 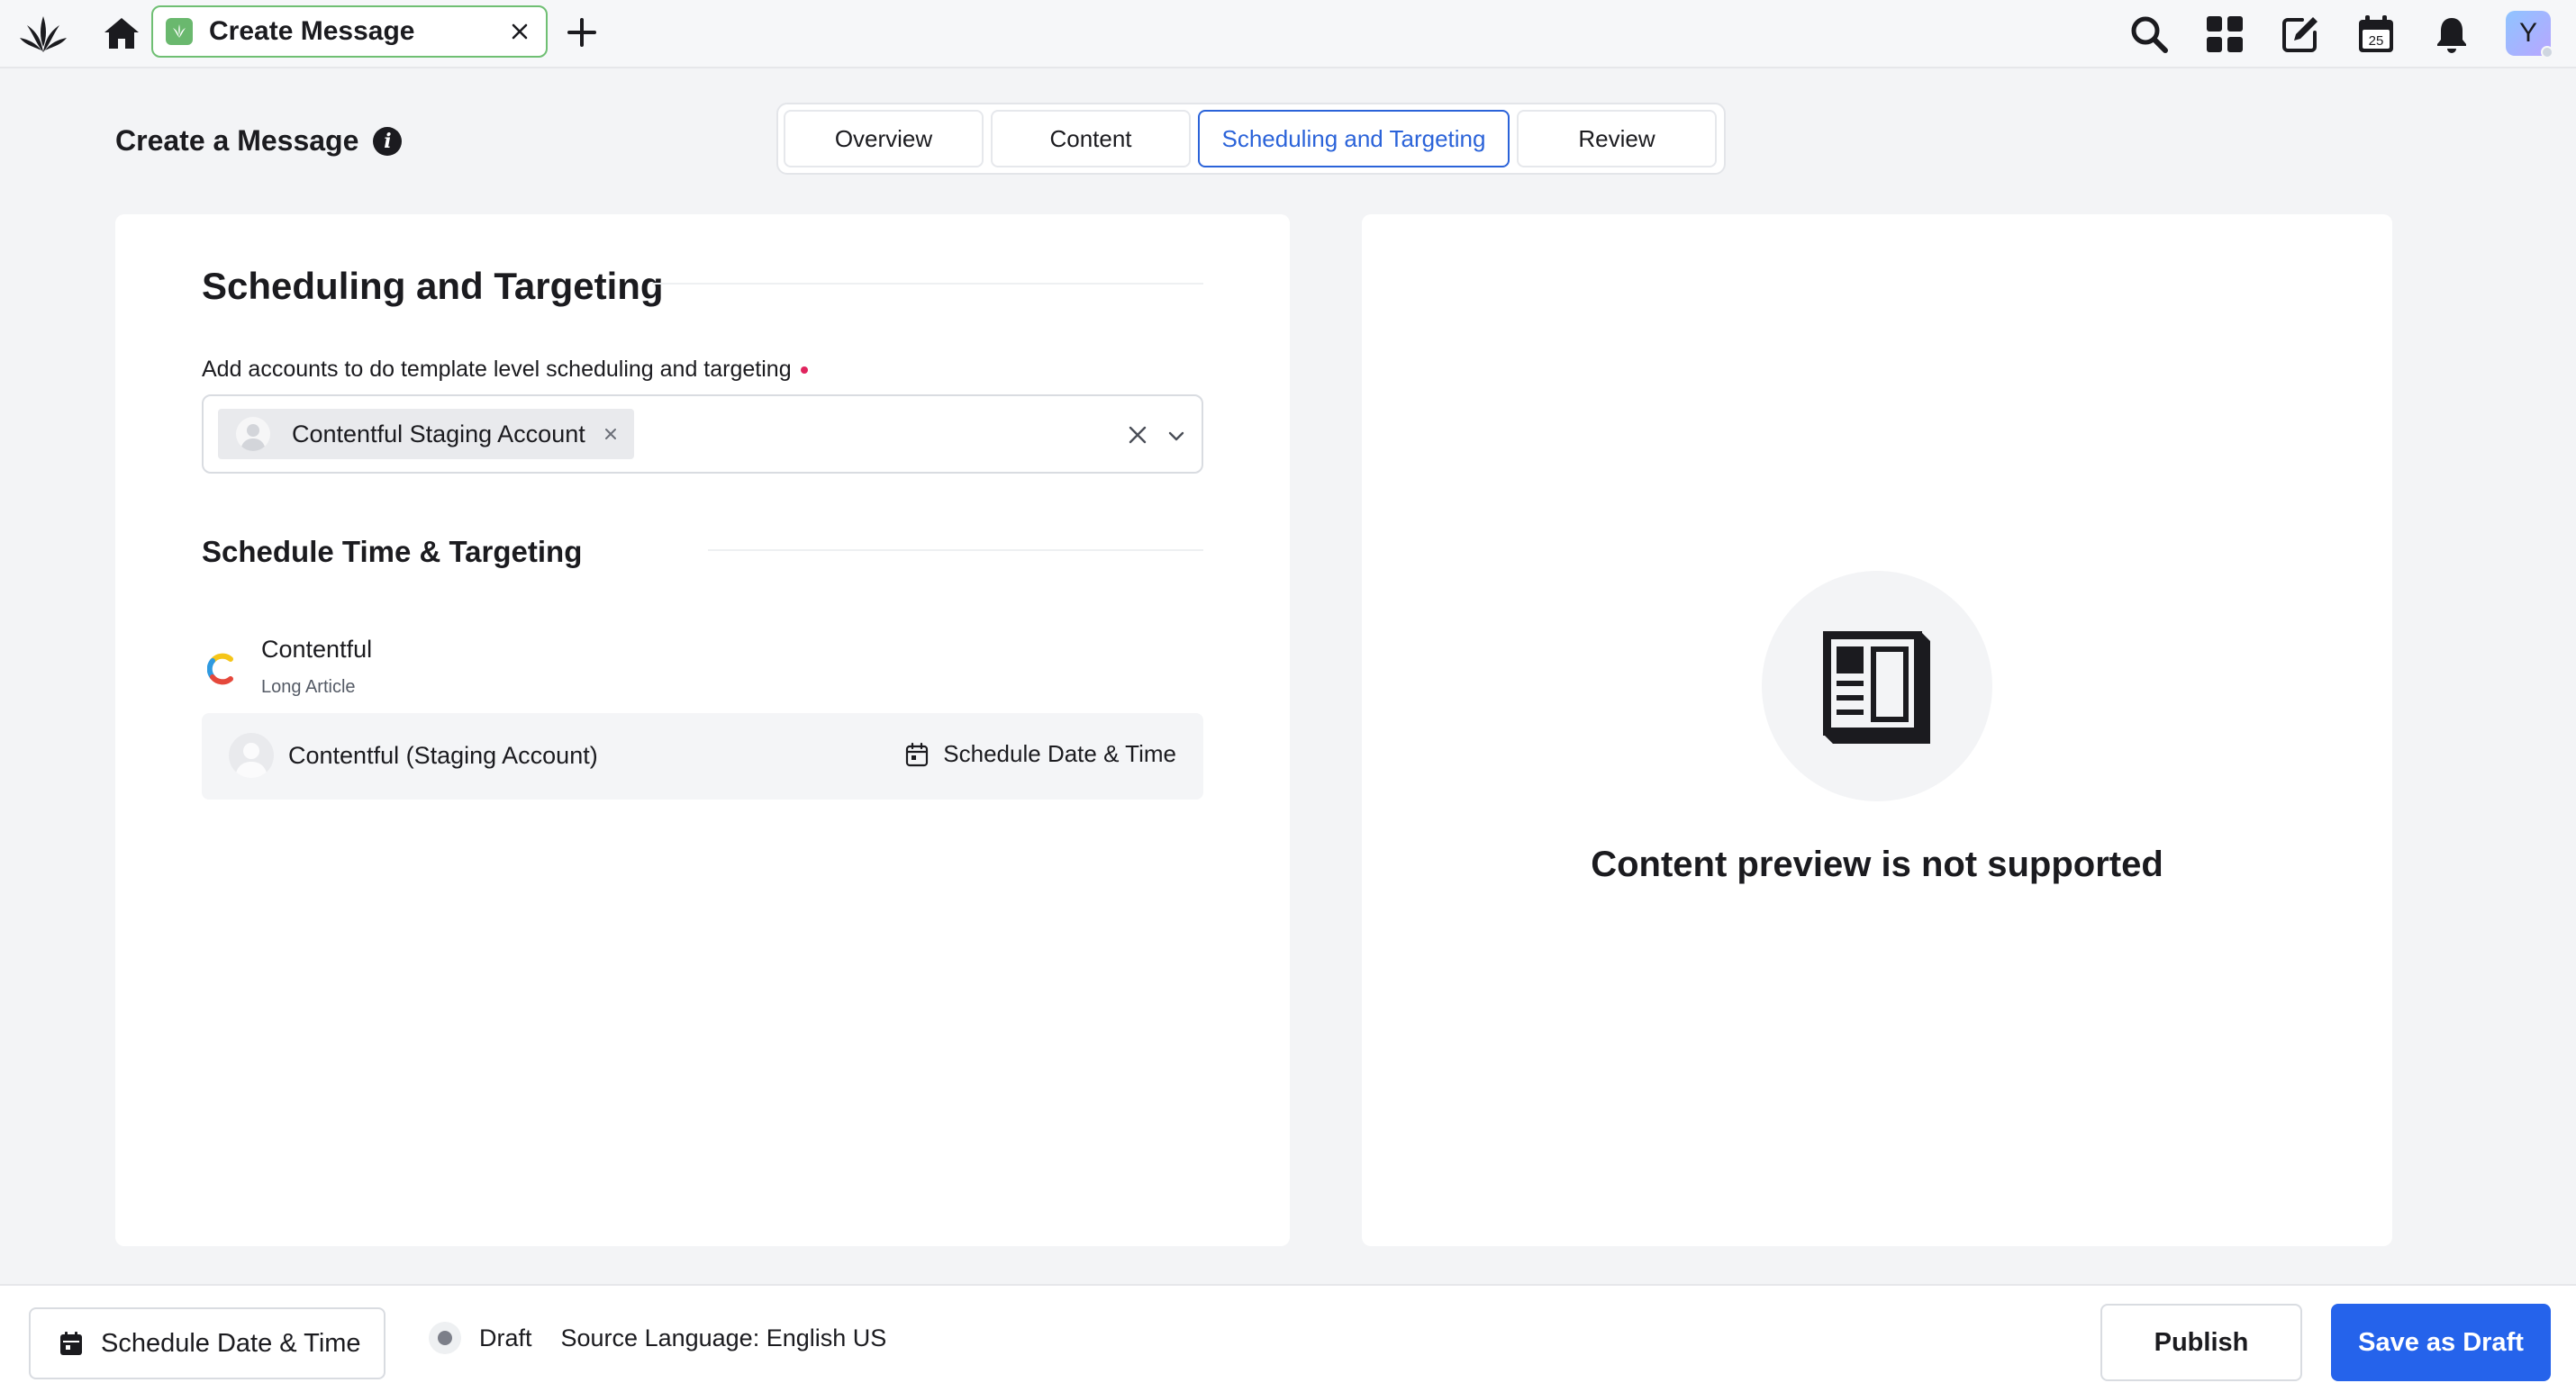 What do you see at coordinates (702, 666) in the screenshot?
I see `channel-header: Contentful Long Article` at bounding box center [702, 666].